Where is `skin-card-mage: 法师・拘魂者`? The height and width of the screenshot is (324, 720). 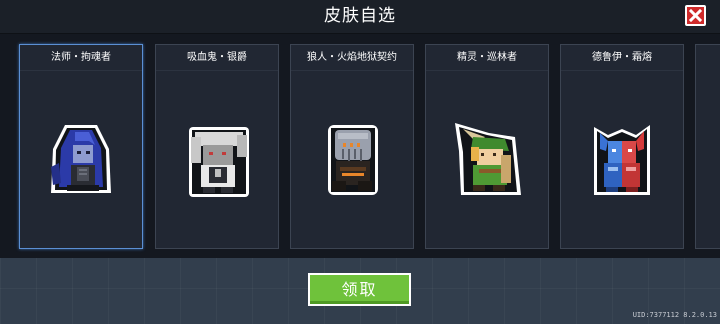
skin-card-mage: 法师・拘魂者 is located at coordinates (81, 146).